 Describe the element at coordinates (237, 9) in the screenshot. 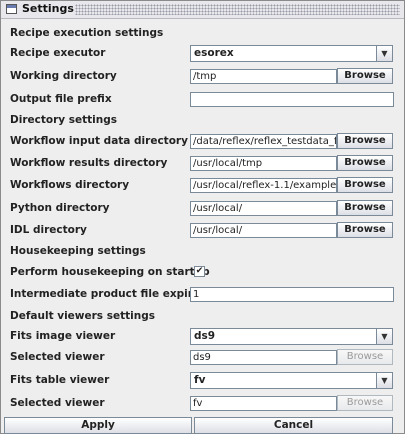

I see `title-bar-grip` at that location.